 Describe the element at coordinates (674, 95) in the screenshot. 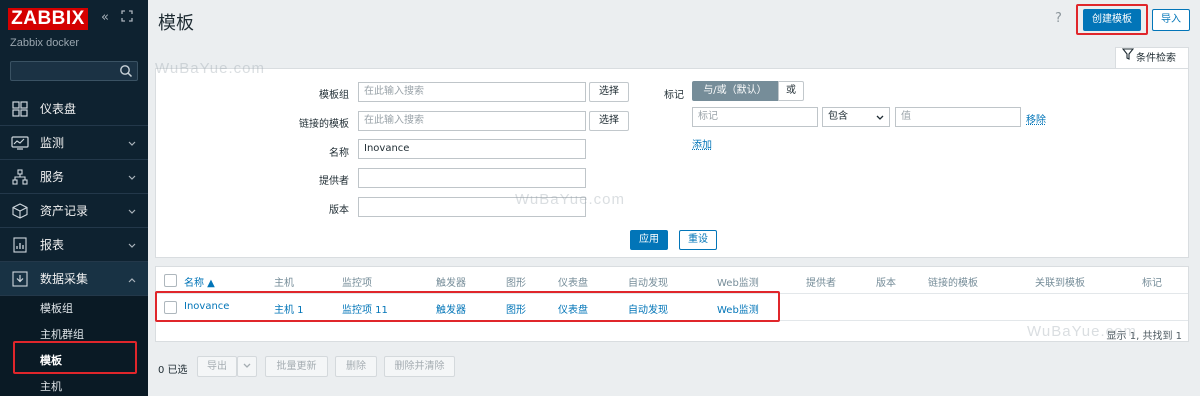

I see `tags-label: 标记` at that location.